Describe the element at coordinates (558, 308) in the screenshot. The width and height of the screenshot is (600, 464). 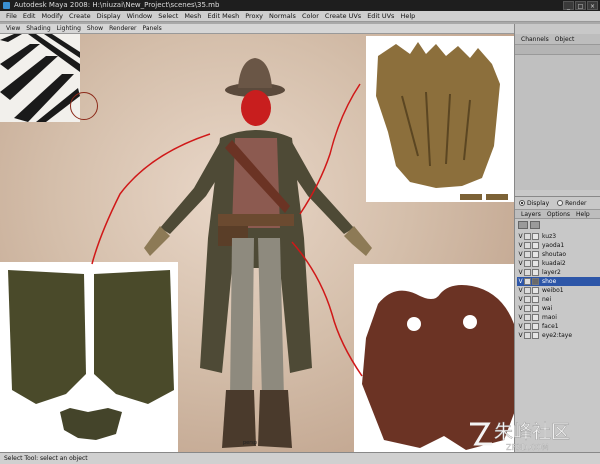
I see `layer-row: Vwai` at that location.